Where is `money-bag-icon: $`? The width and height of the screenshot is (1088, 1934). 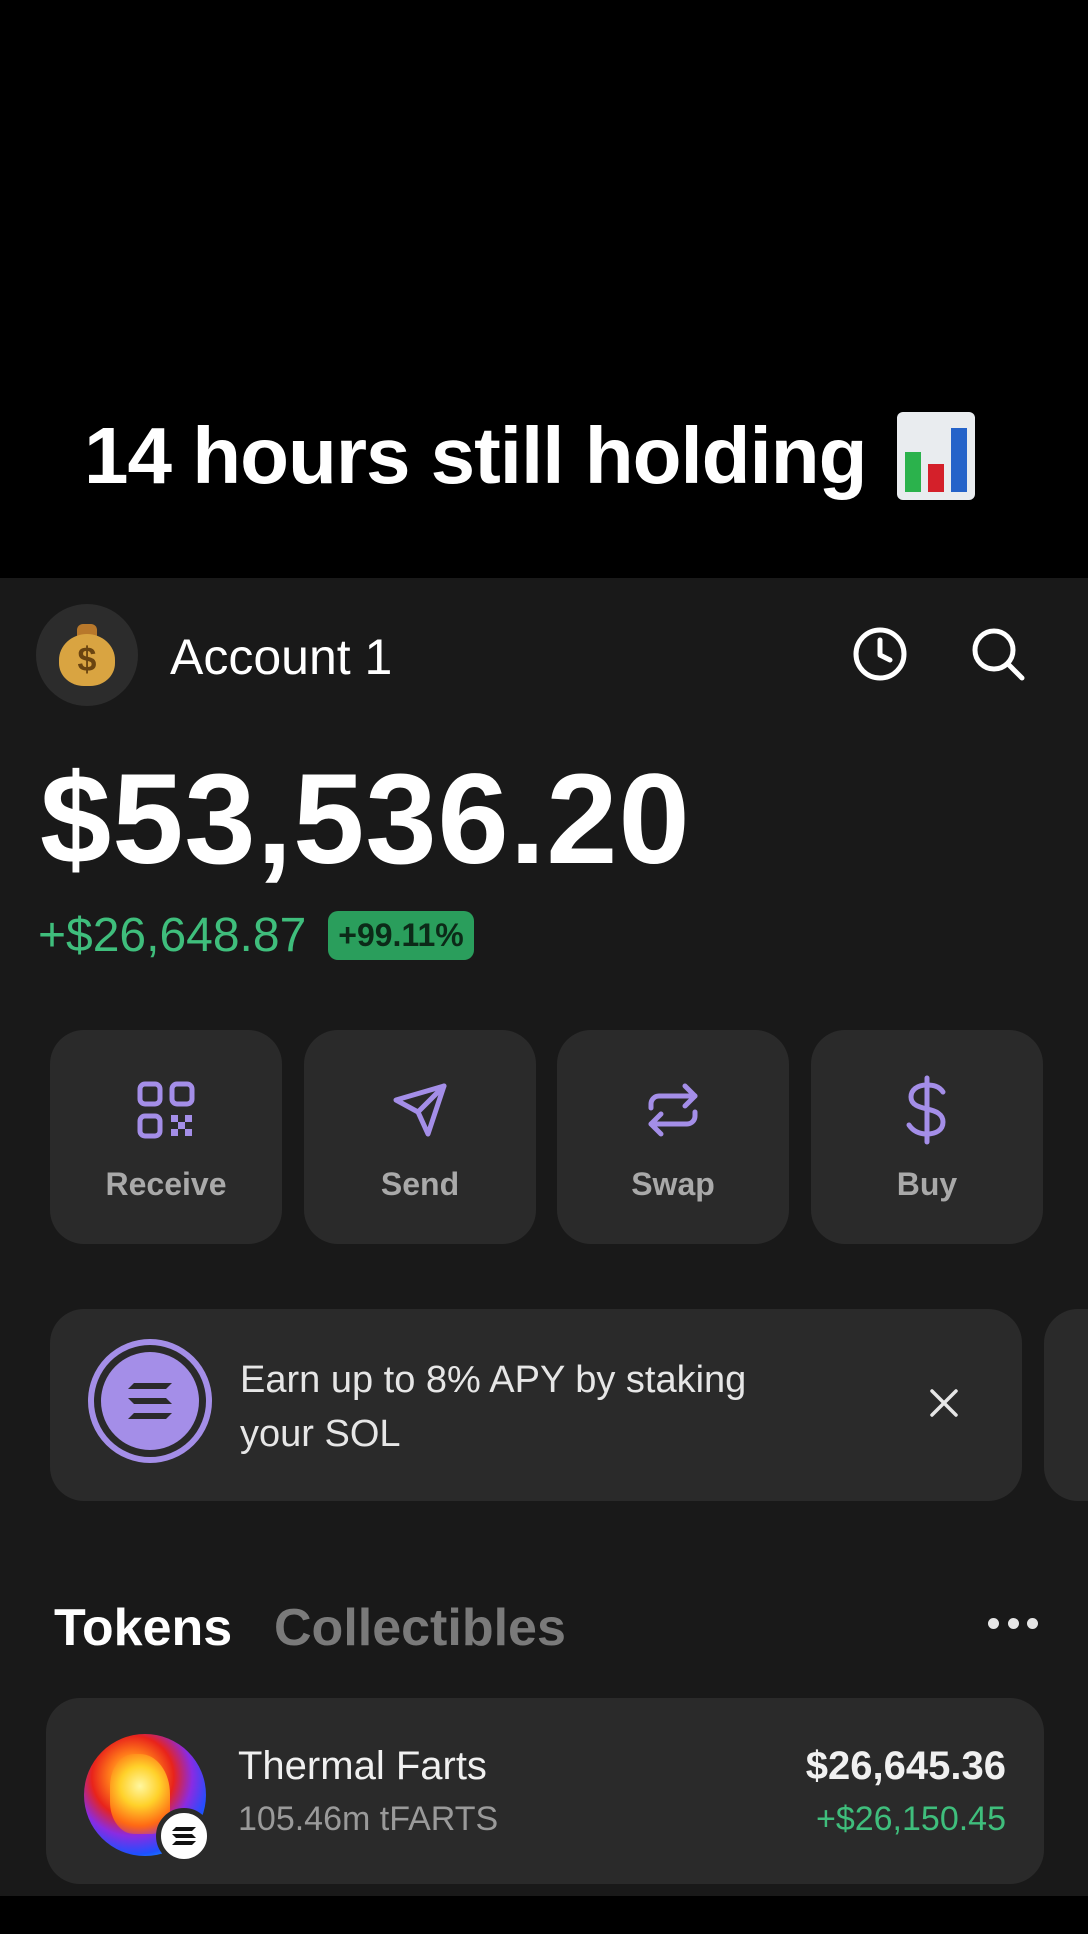 money-bag-icon: $ is located at coordinates (87, 655).